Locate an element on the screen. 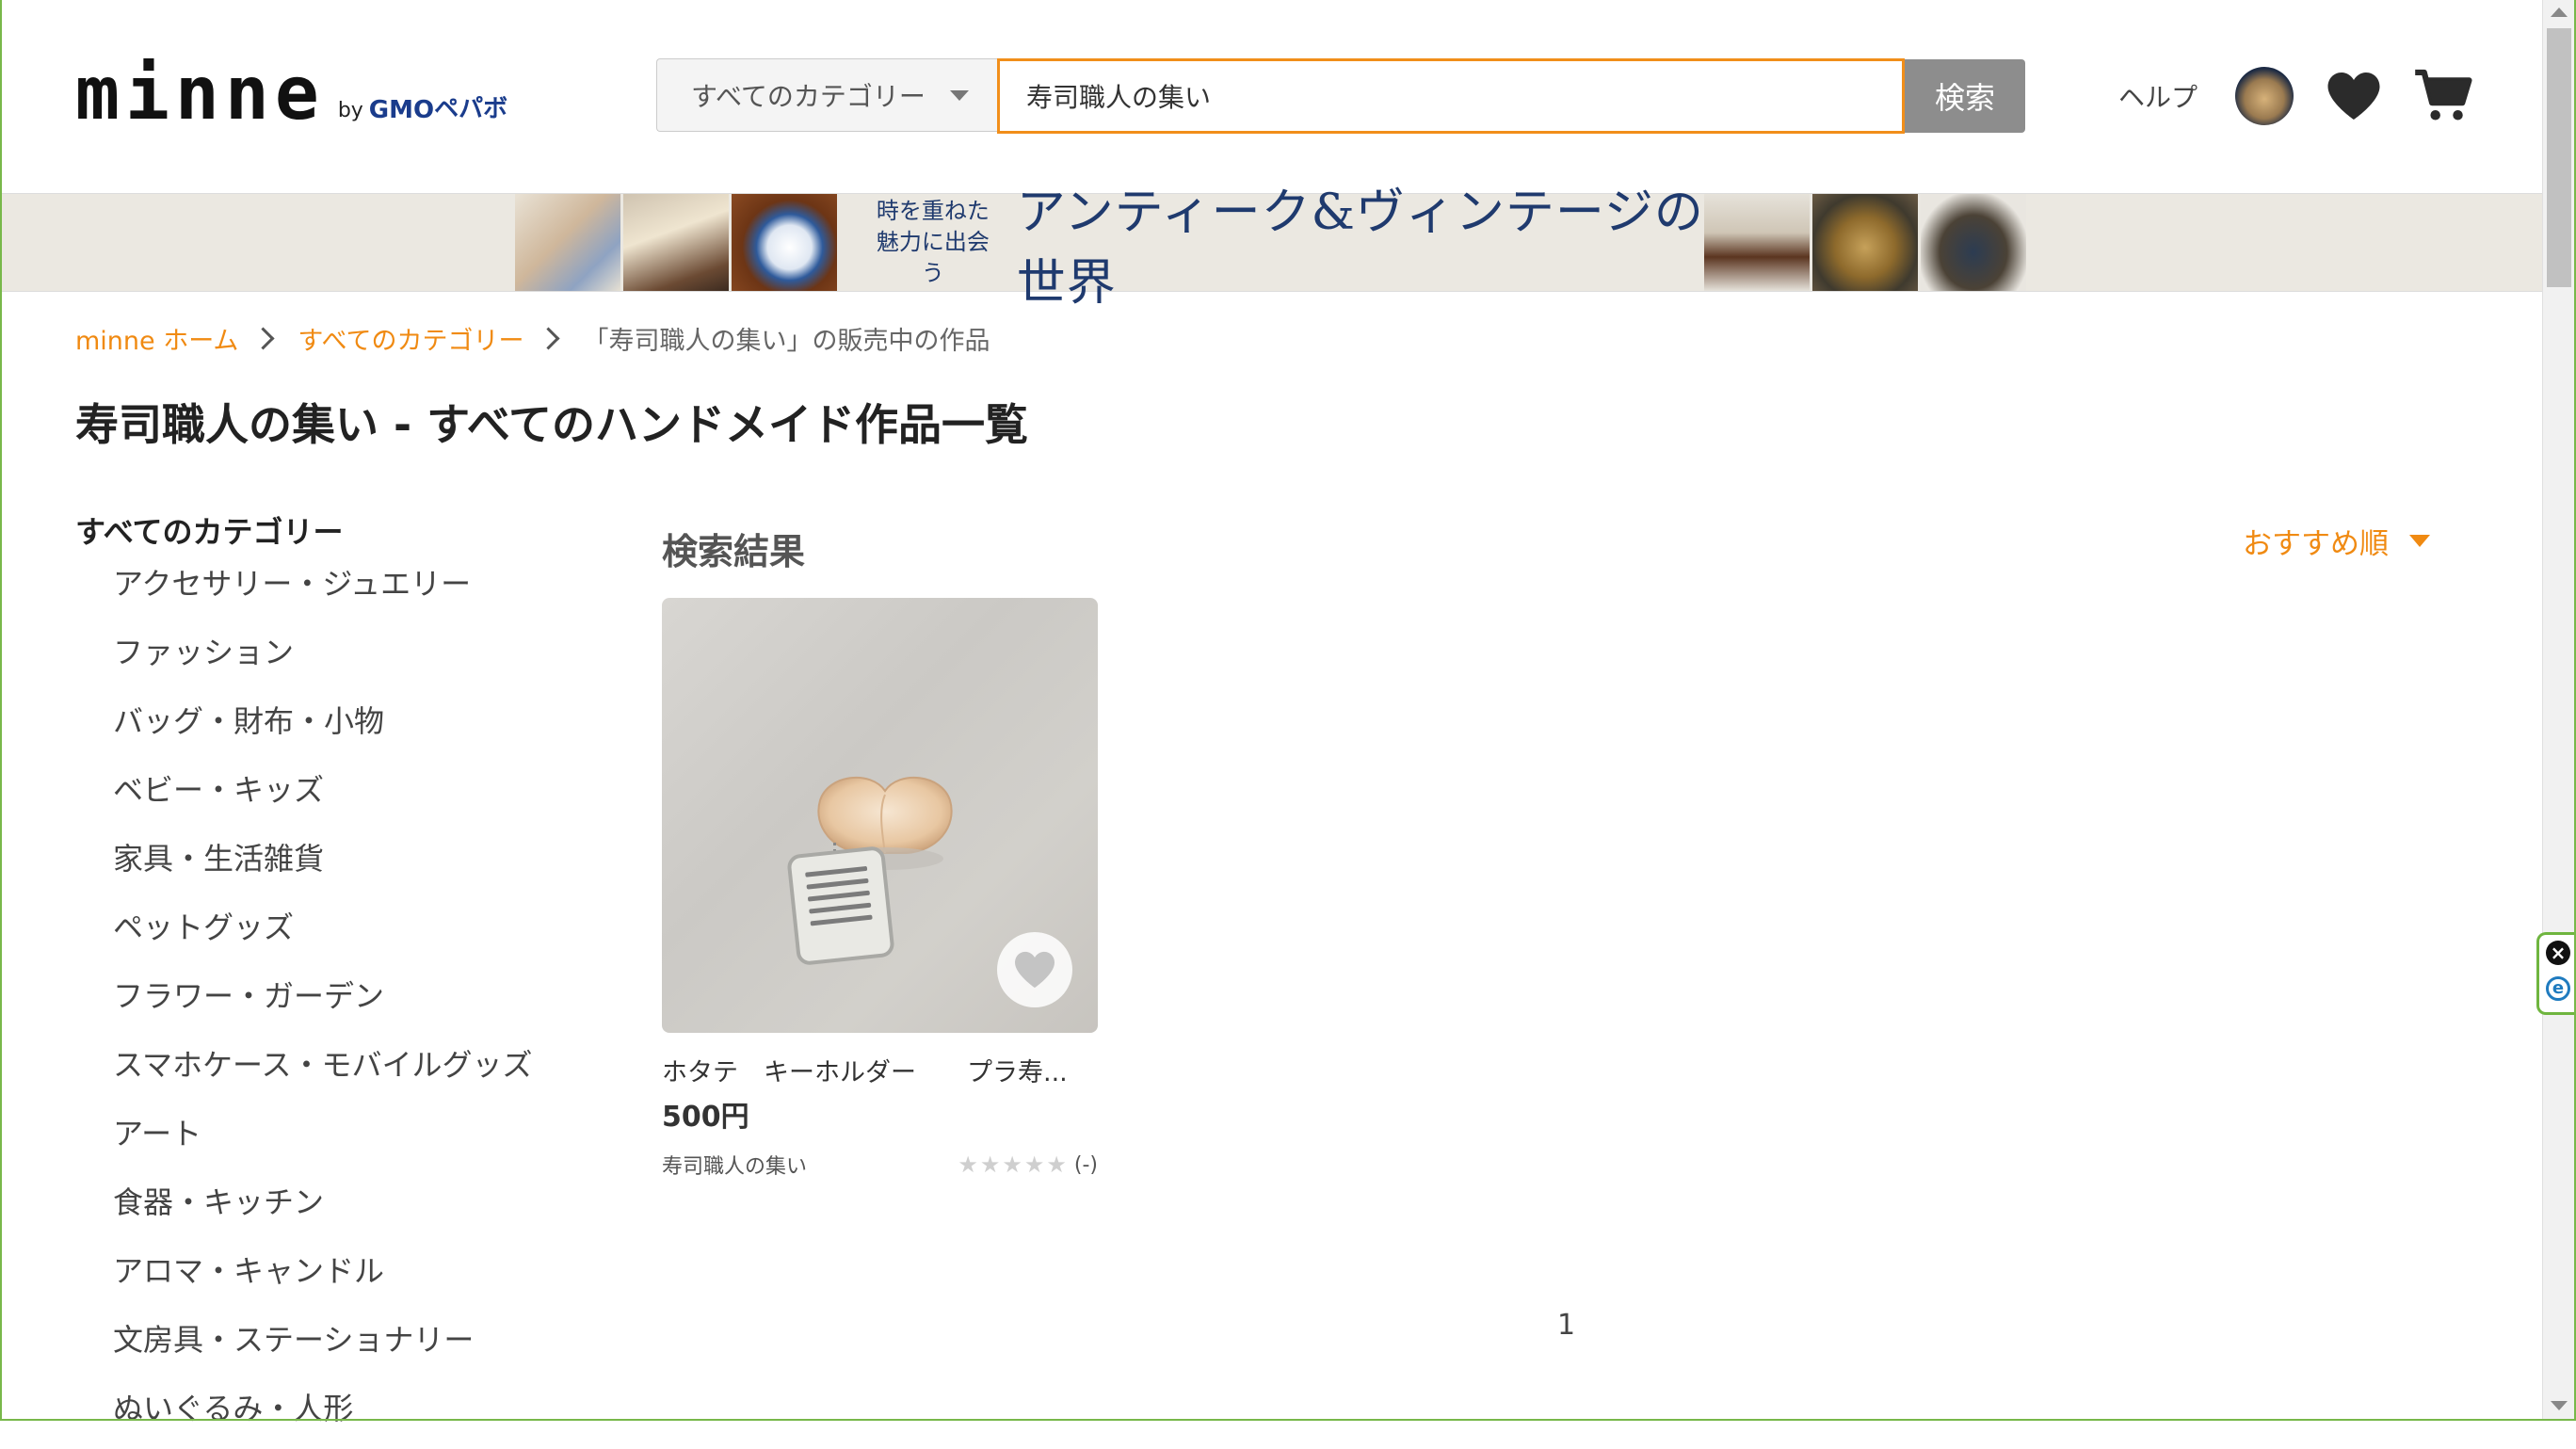 This screenshot has height=1449, width=2576. close-icon: × is located at coordinates (2558, 953).